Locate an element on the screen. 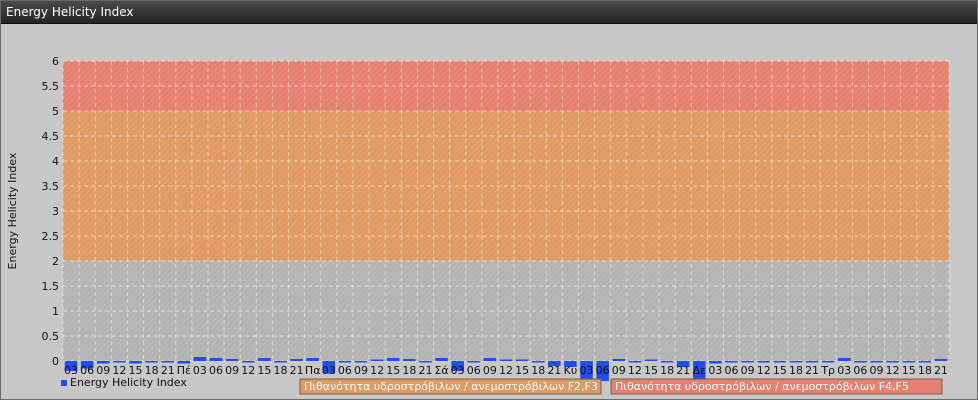 The height and width of the screenshot is (400, 978). y-tick-label: 3 is located at coordinates (55, 211).